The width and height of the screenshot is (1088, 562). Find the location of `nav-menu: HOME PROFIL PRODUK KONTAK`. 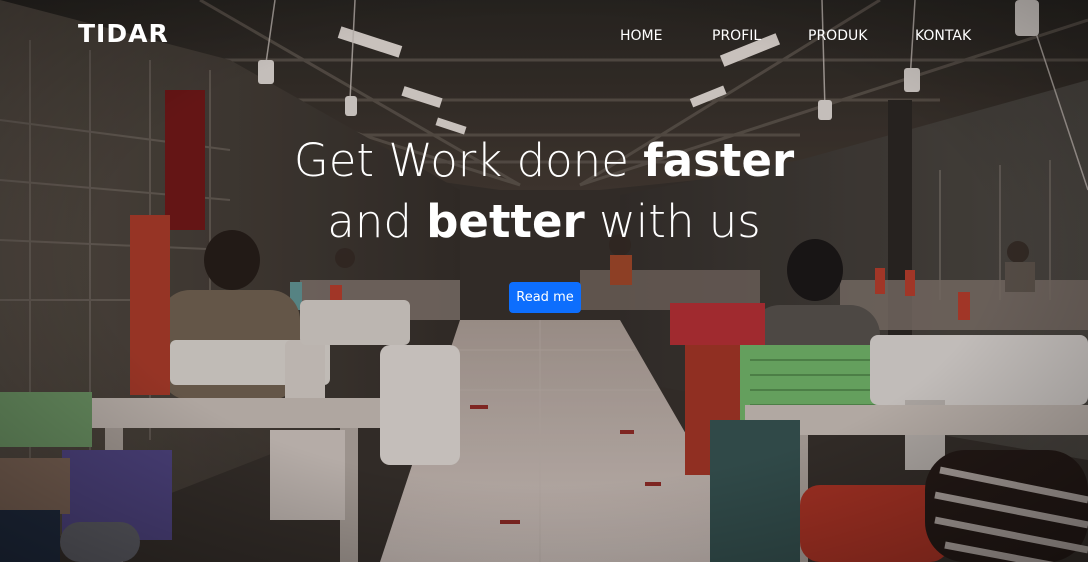

nav-menu: HOME PROFIL PRODUK KONTAK is located at coordinates (544, 36).